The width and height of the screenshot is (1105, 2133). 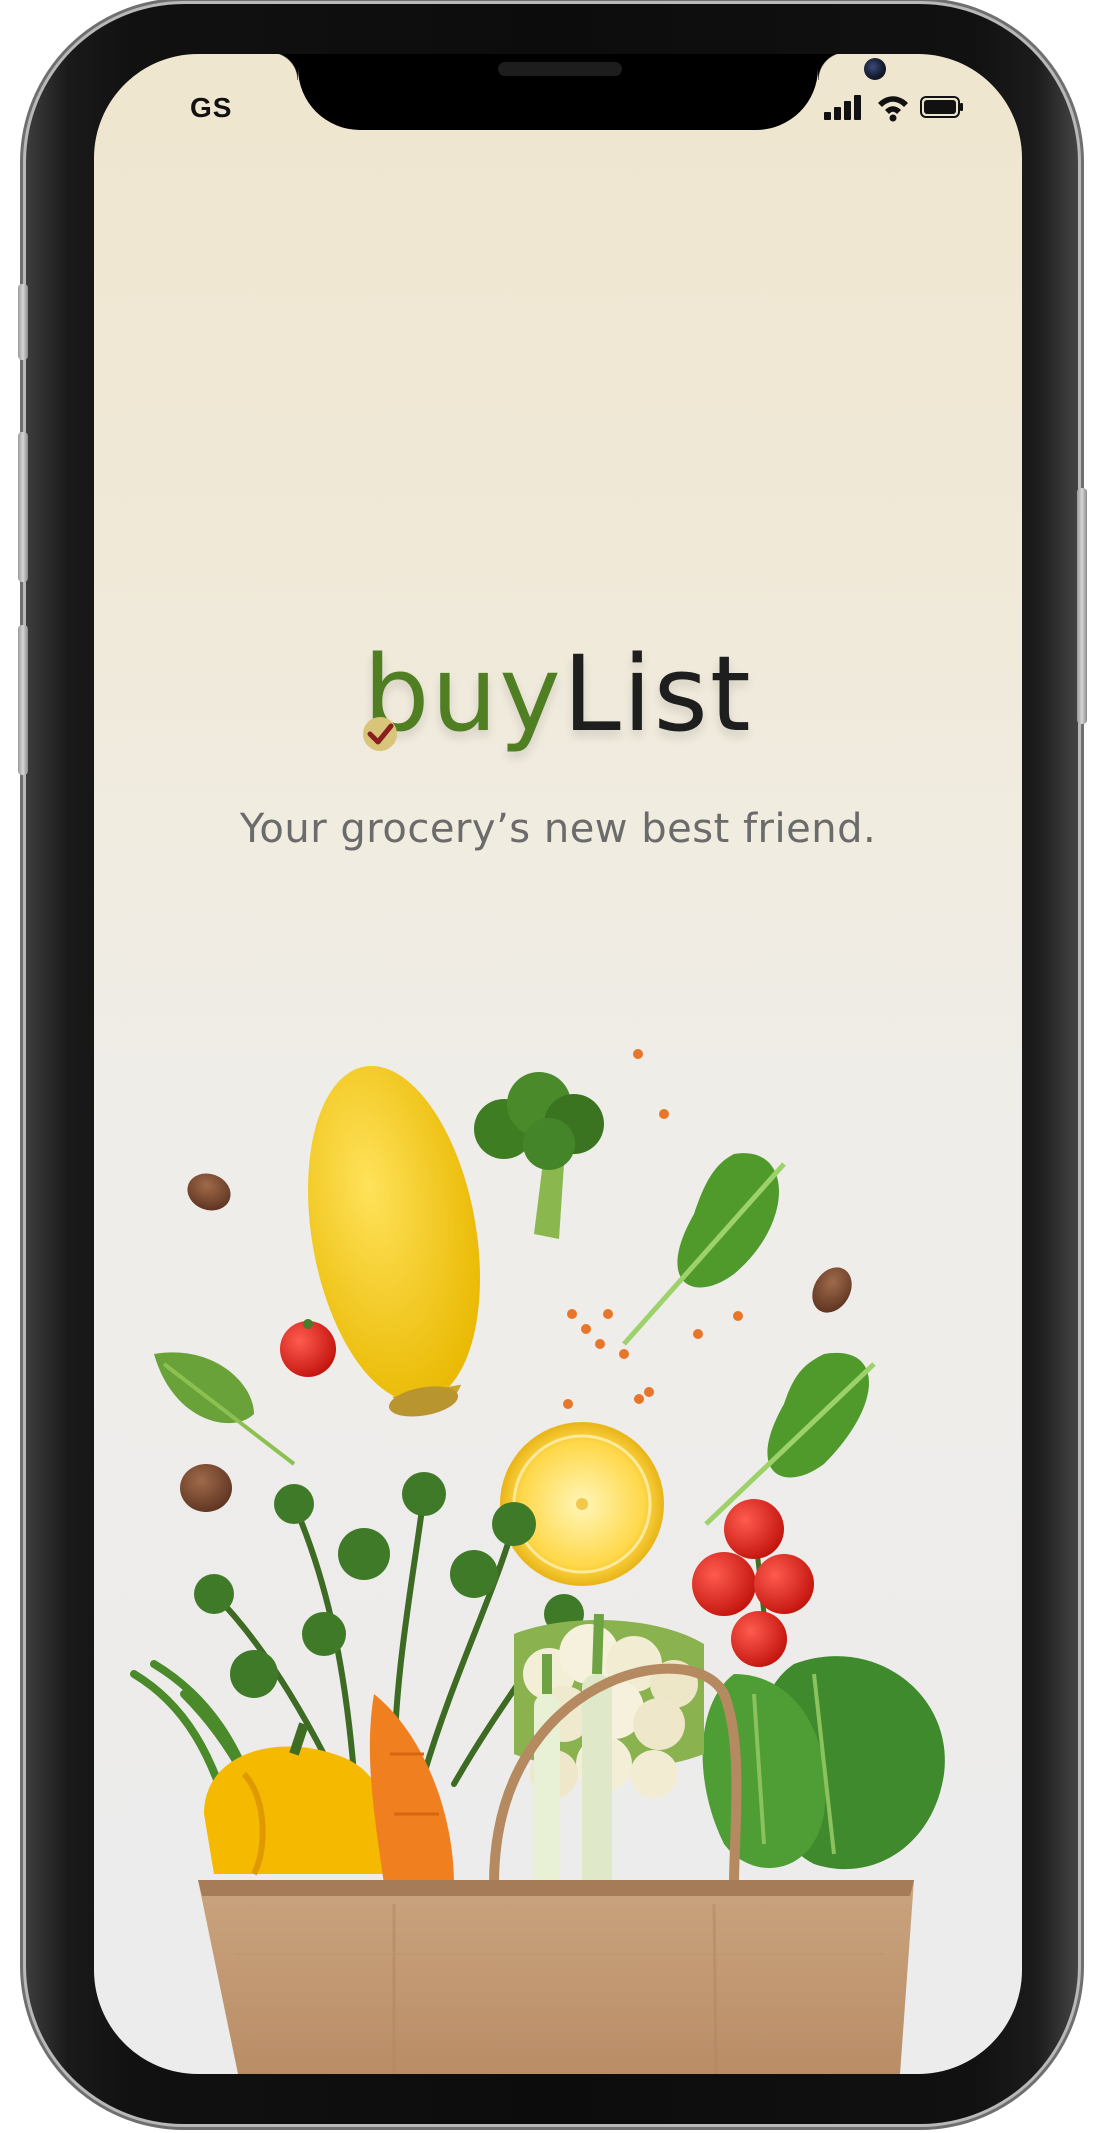 What do you see at coordinates (206, 1488) in the screenshot?
I see `hazelnut` at bounding box center [206, 1488].